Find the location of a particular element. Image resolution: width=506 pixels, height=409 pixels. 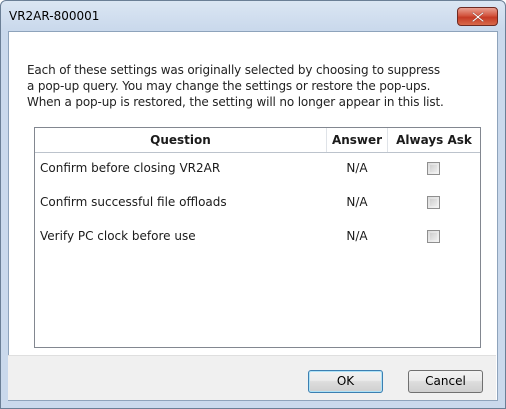

cancel-button: Cancel is located at coordinates (445, 381).